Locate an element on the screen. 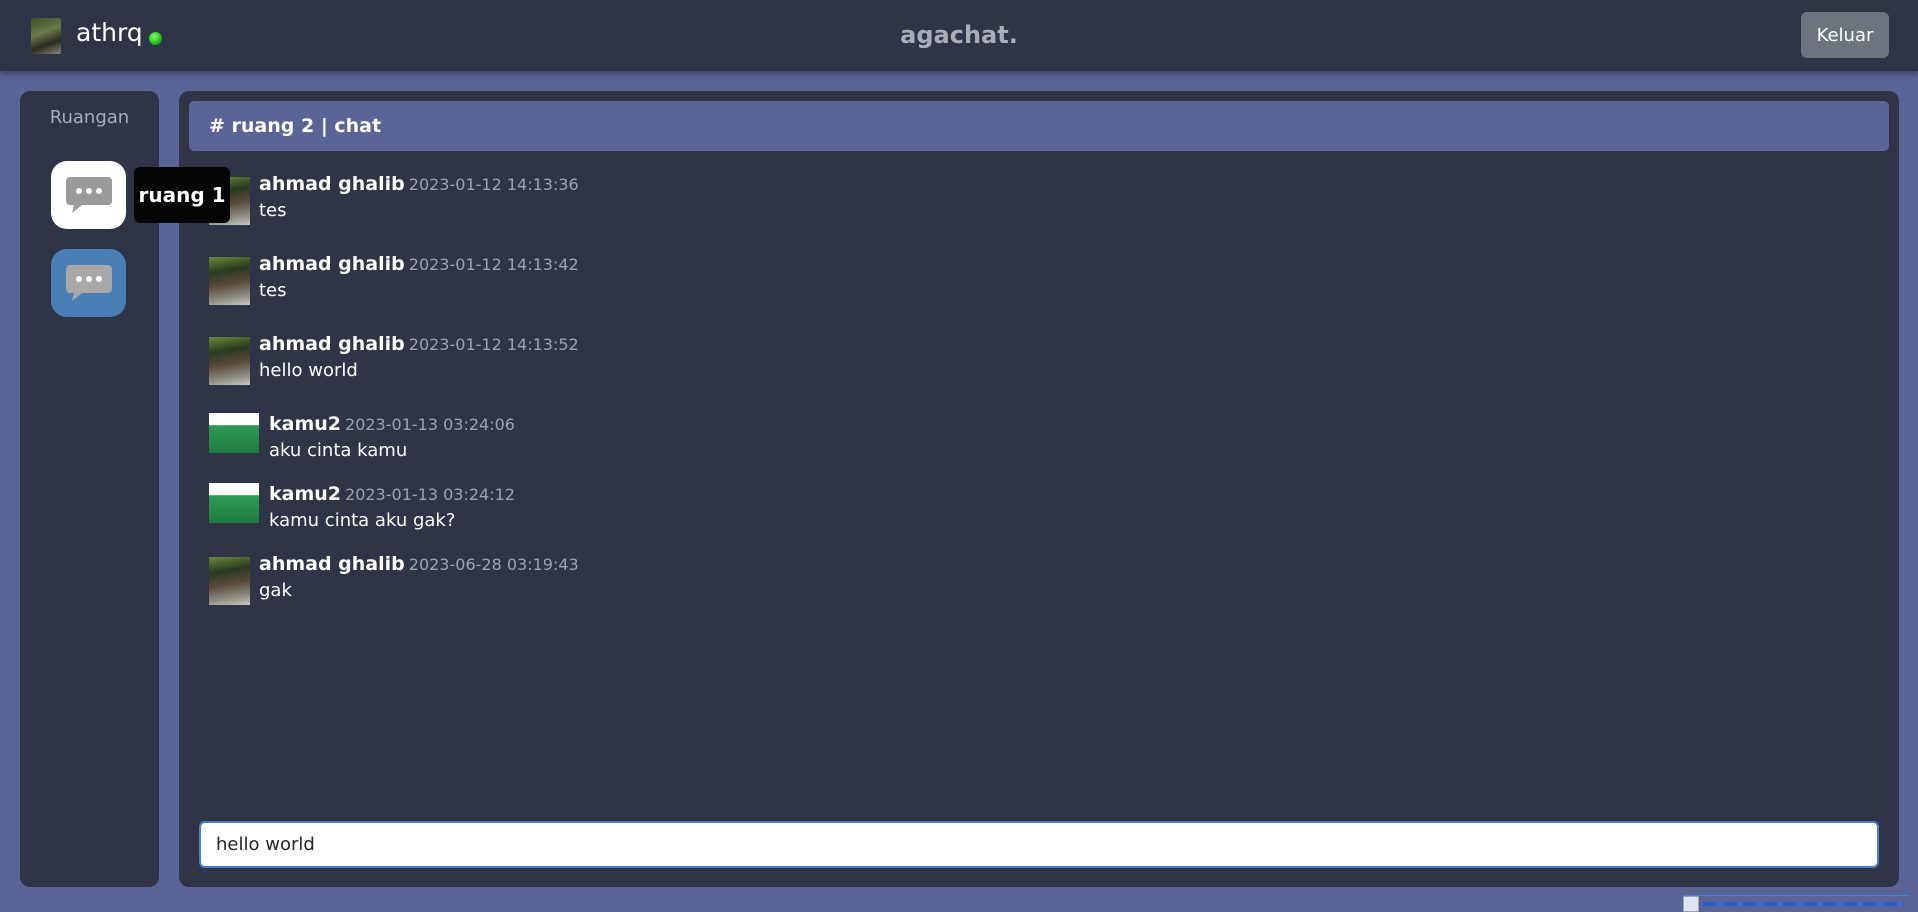 The height and width of the screenshot is (912, 1918). message-timestamp: 2023-01-12 14:13:52 is located at coordinates (493, 344).